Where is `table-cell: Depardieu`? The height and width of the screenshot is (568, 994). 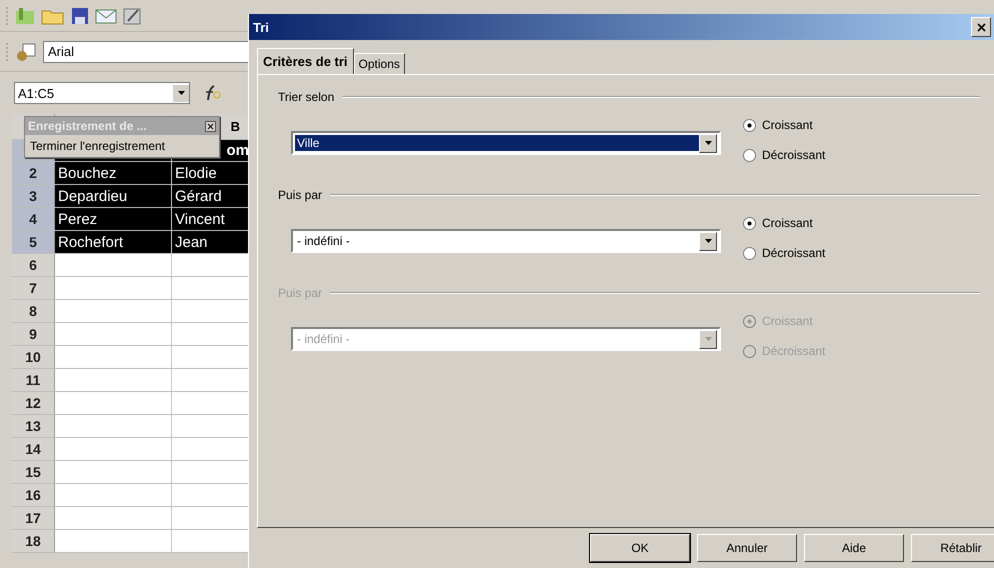 table-cell: Depardieu is located at coordinates (113, 196).